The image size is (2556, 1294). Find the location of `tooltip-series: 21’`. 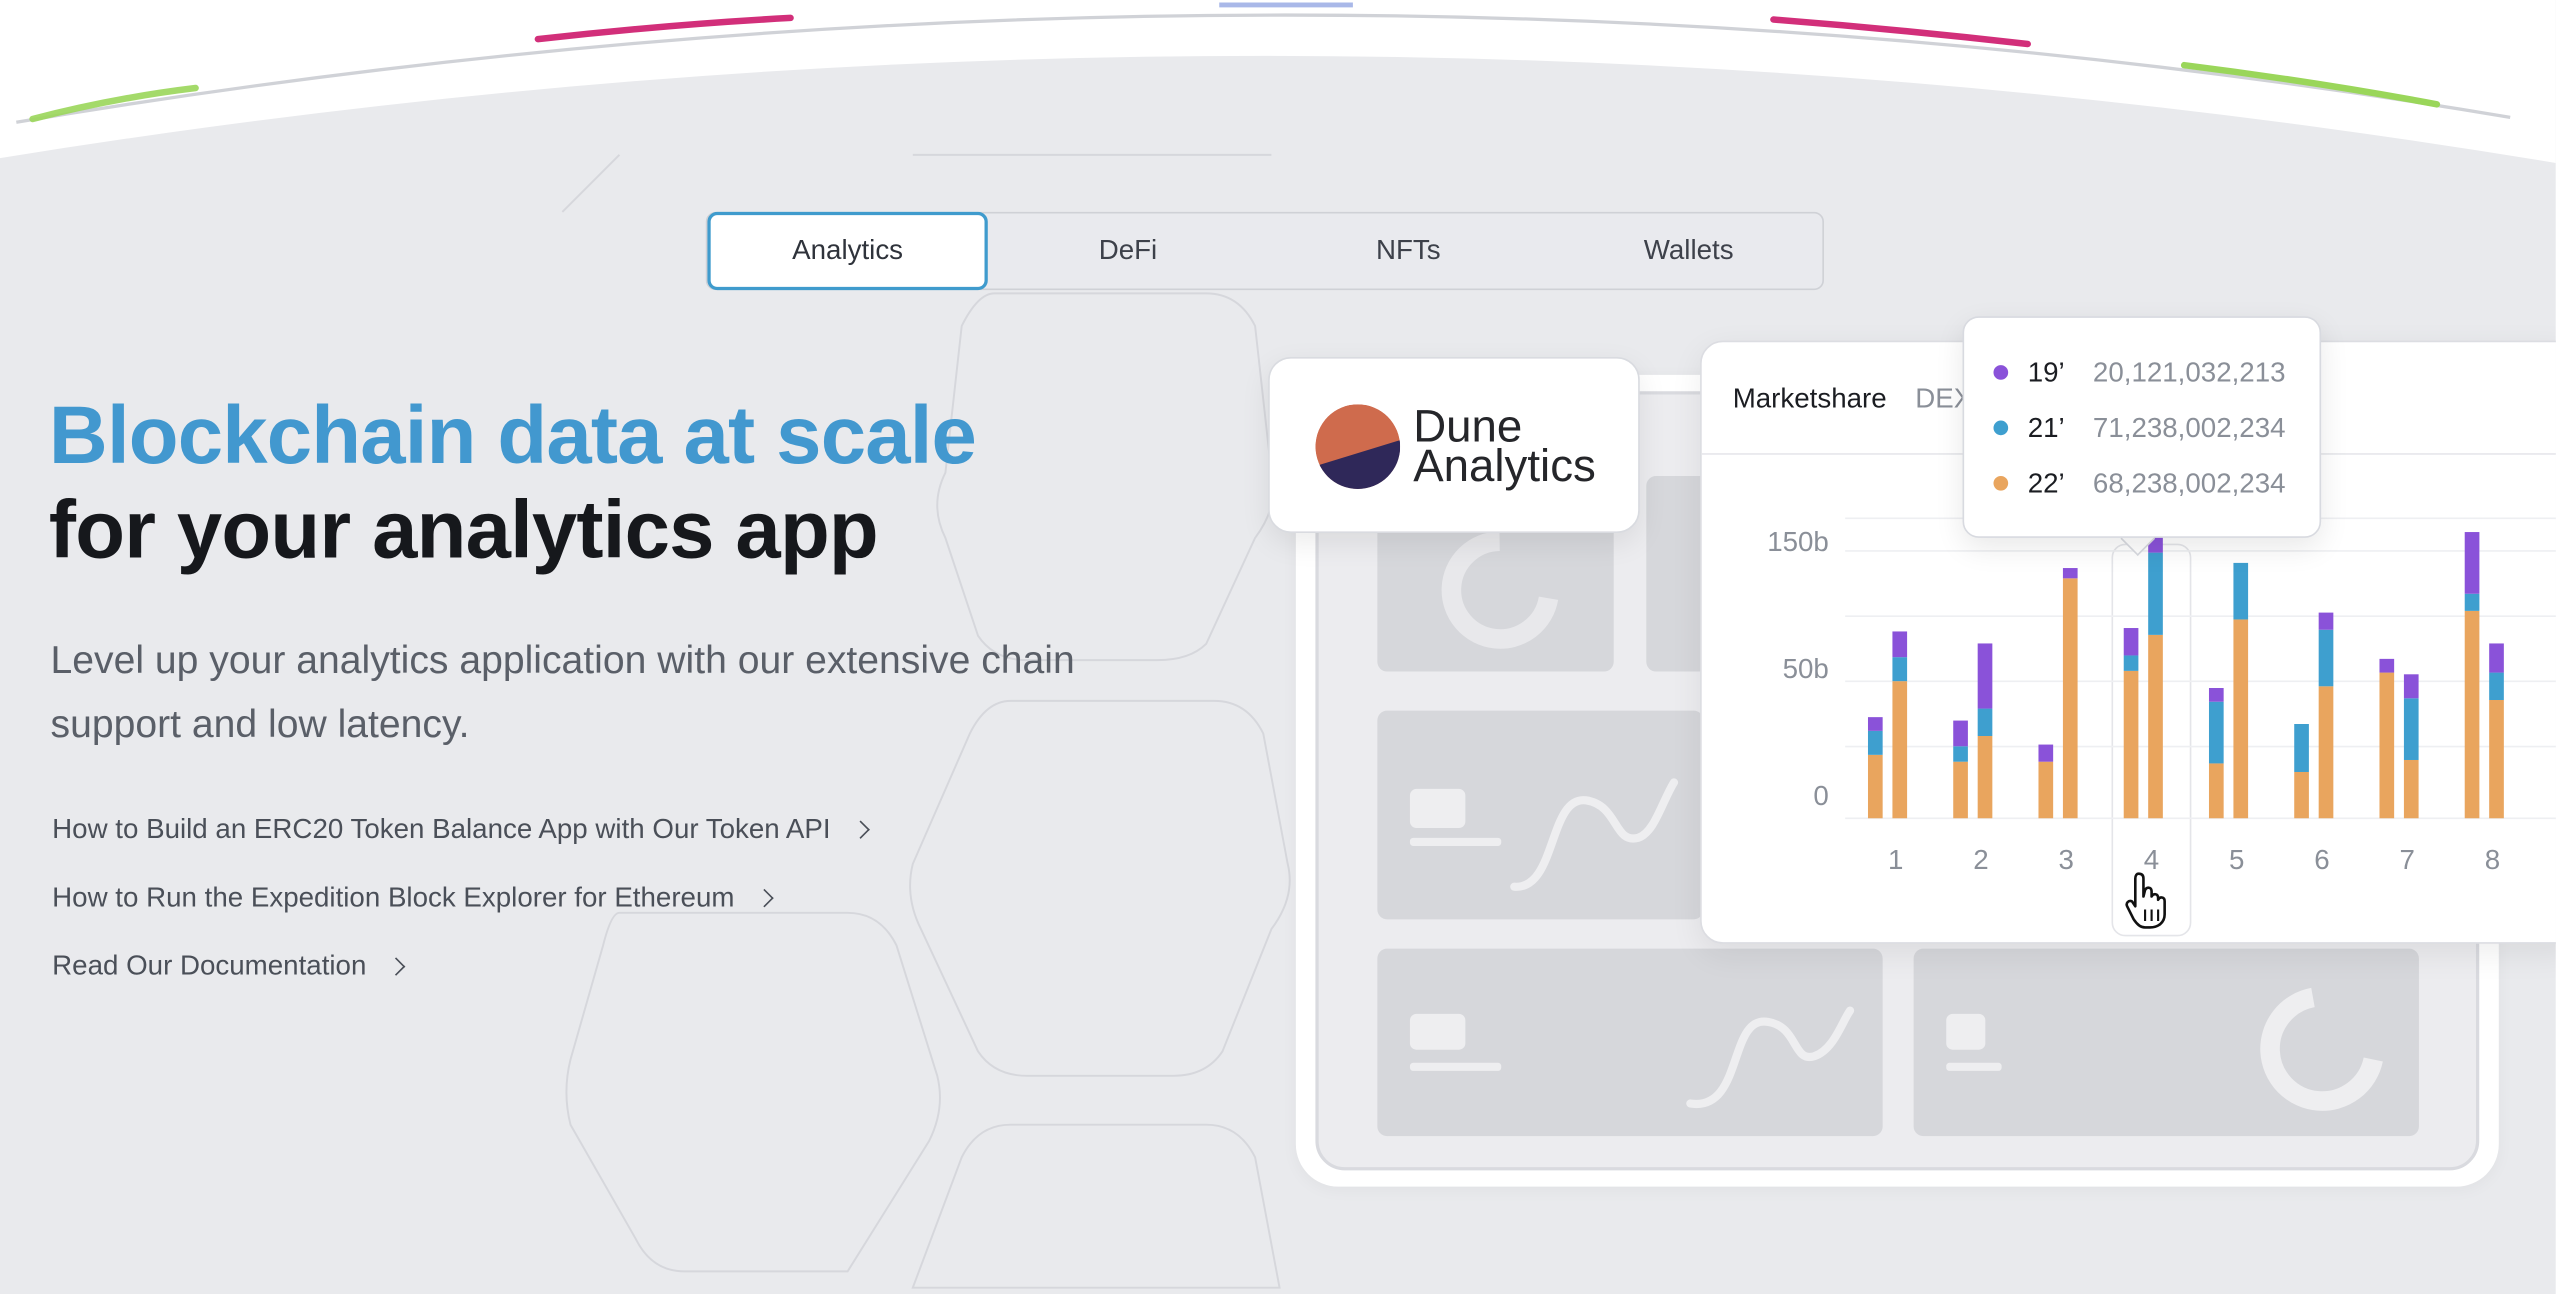

tooltip-series: 21’ is located at coordinates (2046, 428).